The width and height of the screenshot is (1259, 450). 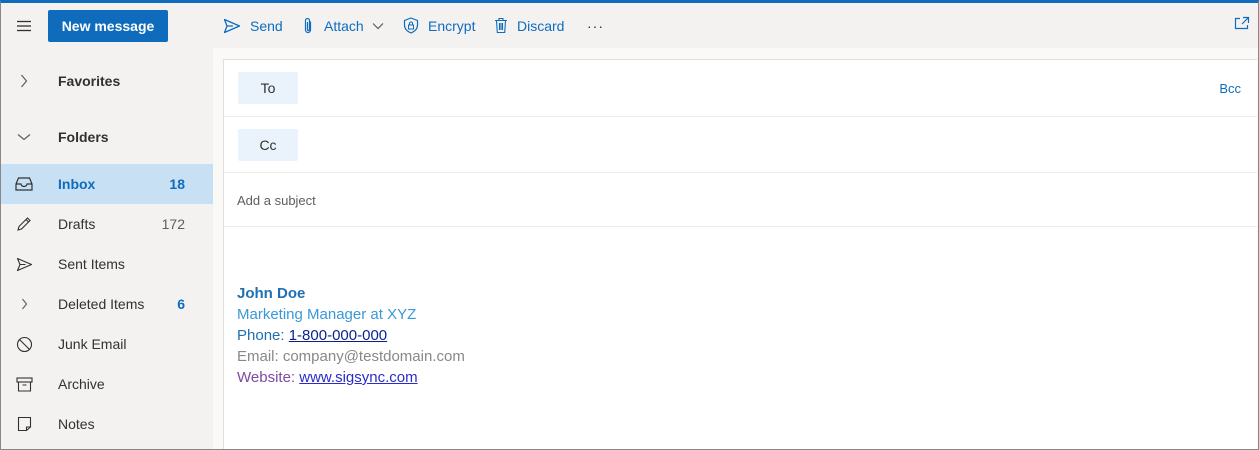 What do you see at coordinates (24, 224) in the screenshot?
I see `pencil-icon` at bounding box center [24, 224].